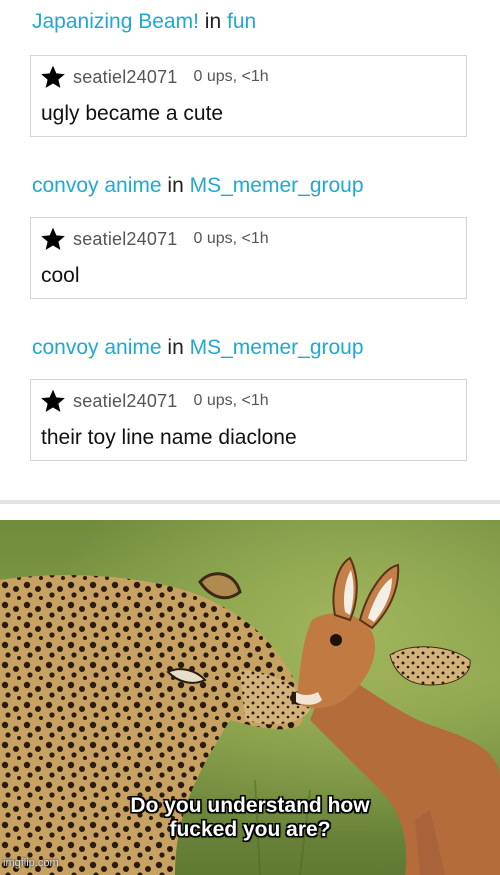 The height and width of the screenshot is (875, 500). Describe the element at coordinates (250, 805) in the screenshot. I see `meme-caption-line1: Do you understand how` at that location.